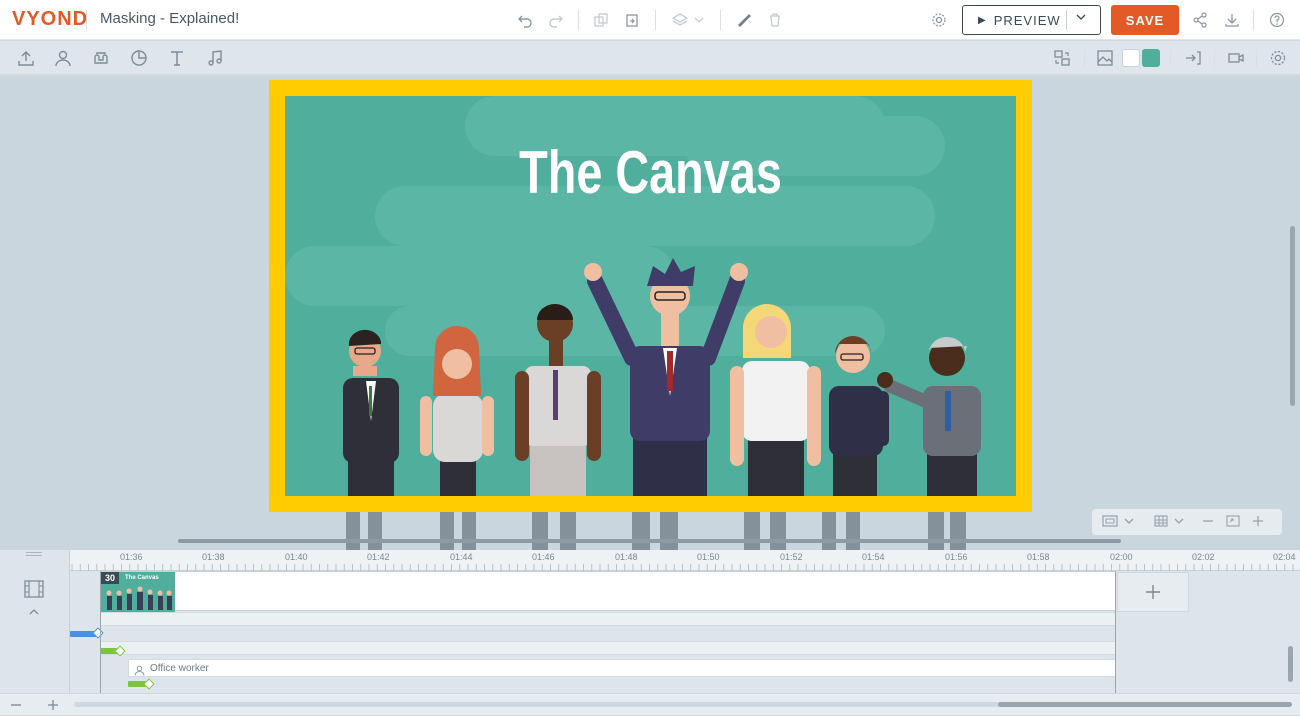  I want to click on vyond-logo: VYOND, so click(50, 19).